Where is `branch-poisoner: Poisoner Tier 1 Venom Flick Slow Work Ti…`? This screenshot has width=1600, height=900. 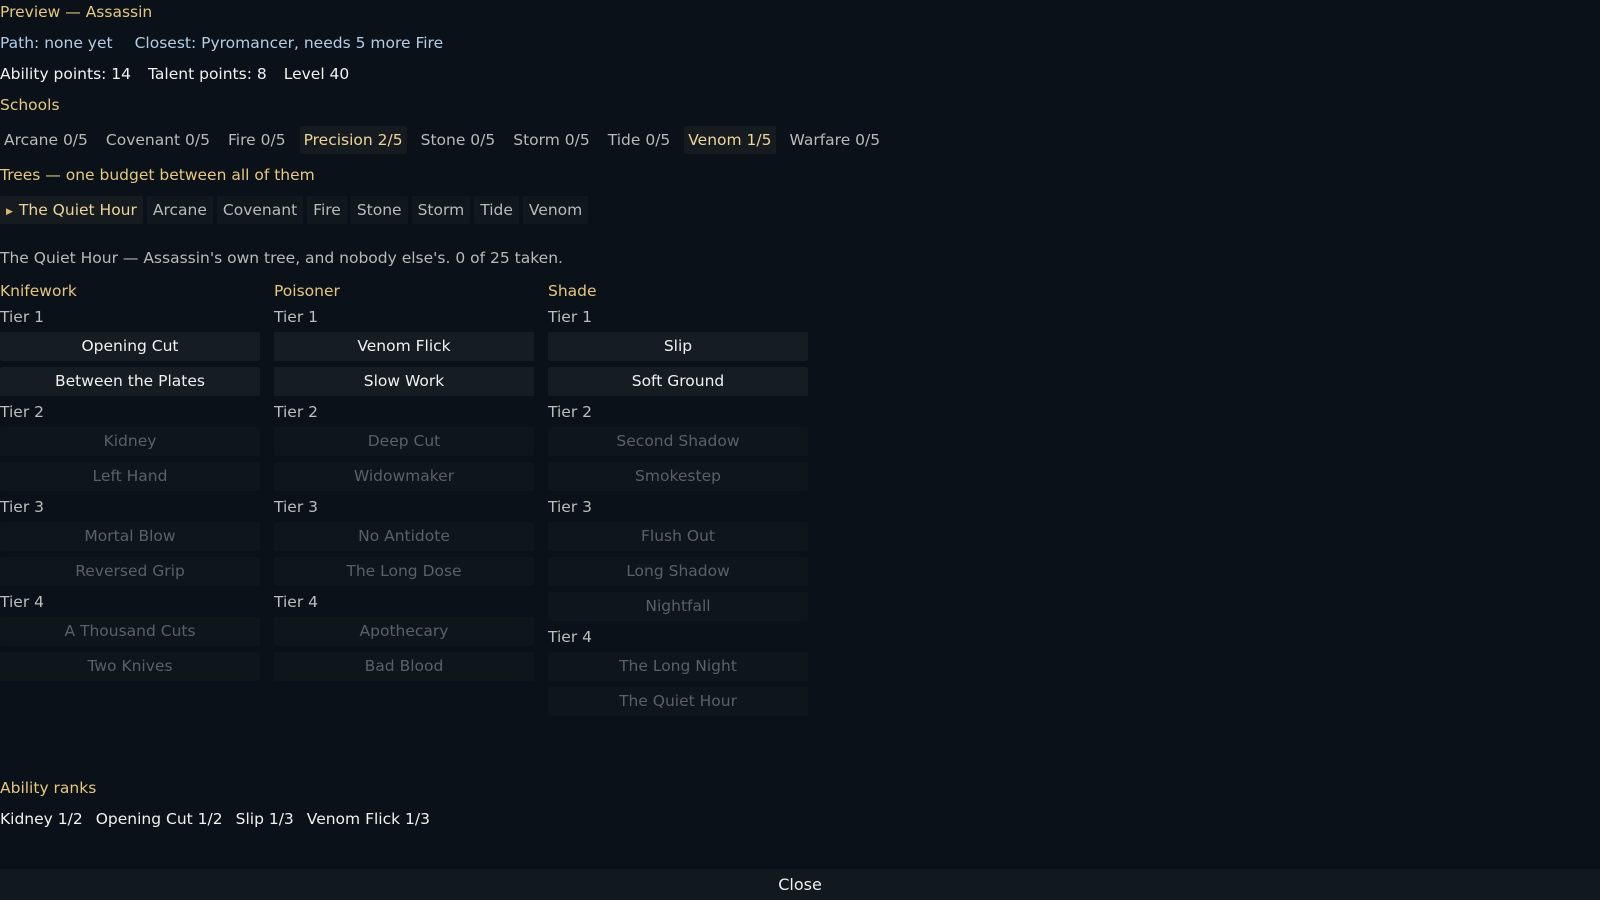 branch-poisoner: Poisoner Tier 1 Venom Flick Slow Work Ti… is located at coordinates (404, 484).